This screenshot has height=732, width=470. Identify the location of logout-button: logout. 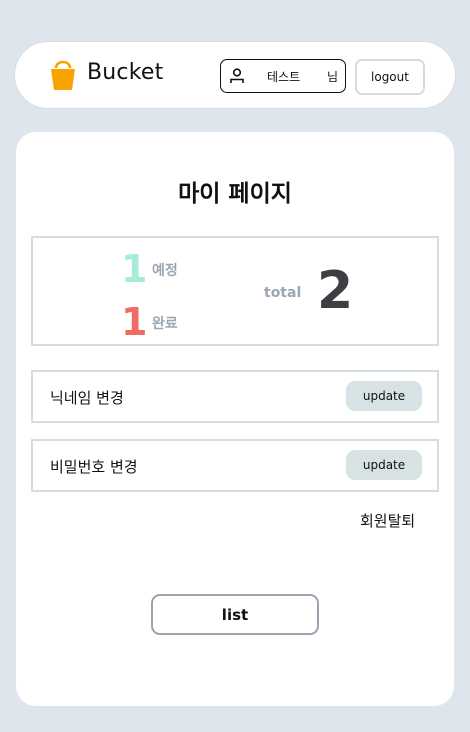
(390, 77).